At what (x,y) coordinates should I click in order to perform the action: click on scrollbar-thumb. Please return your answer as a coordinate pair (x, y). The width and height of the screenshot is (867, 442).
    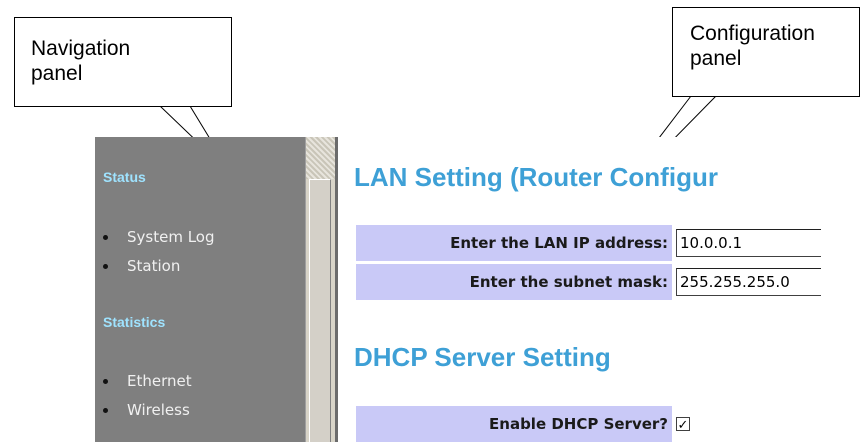
    Looking at the image, I should click on (320, 310).